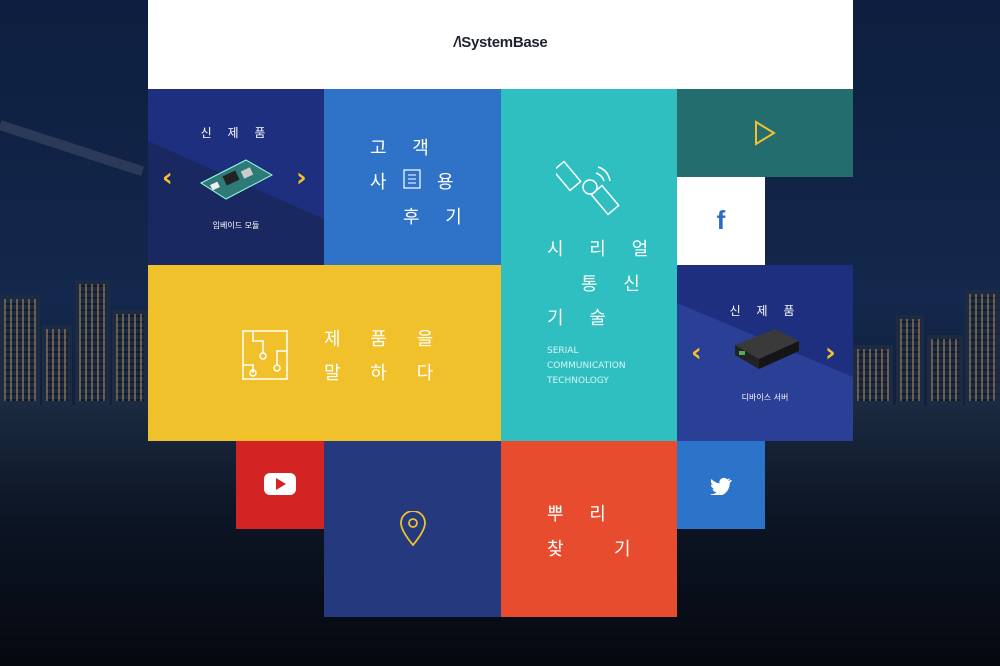 The width and height of the screenshot is (1000, 666). I want to click on new-product-title-right: 신 제 품, so click(765, 311).